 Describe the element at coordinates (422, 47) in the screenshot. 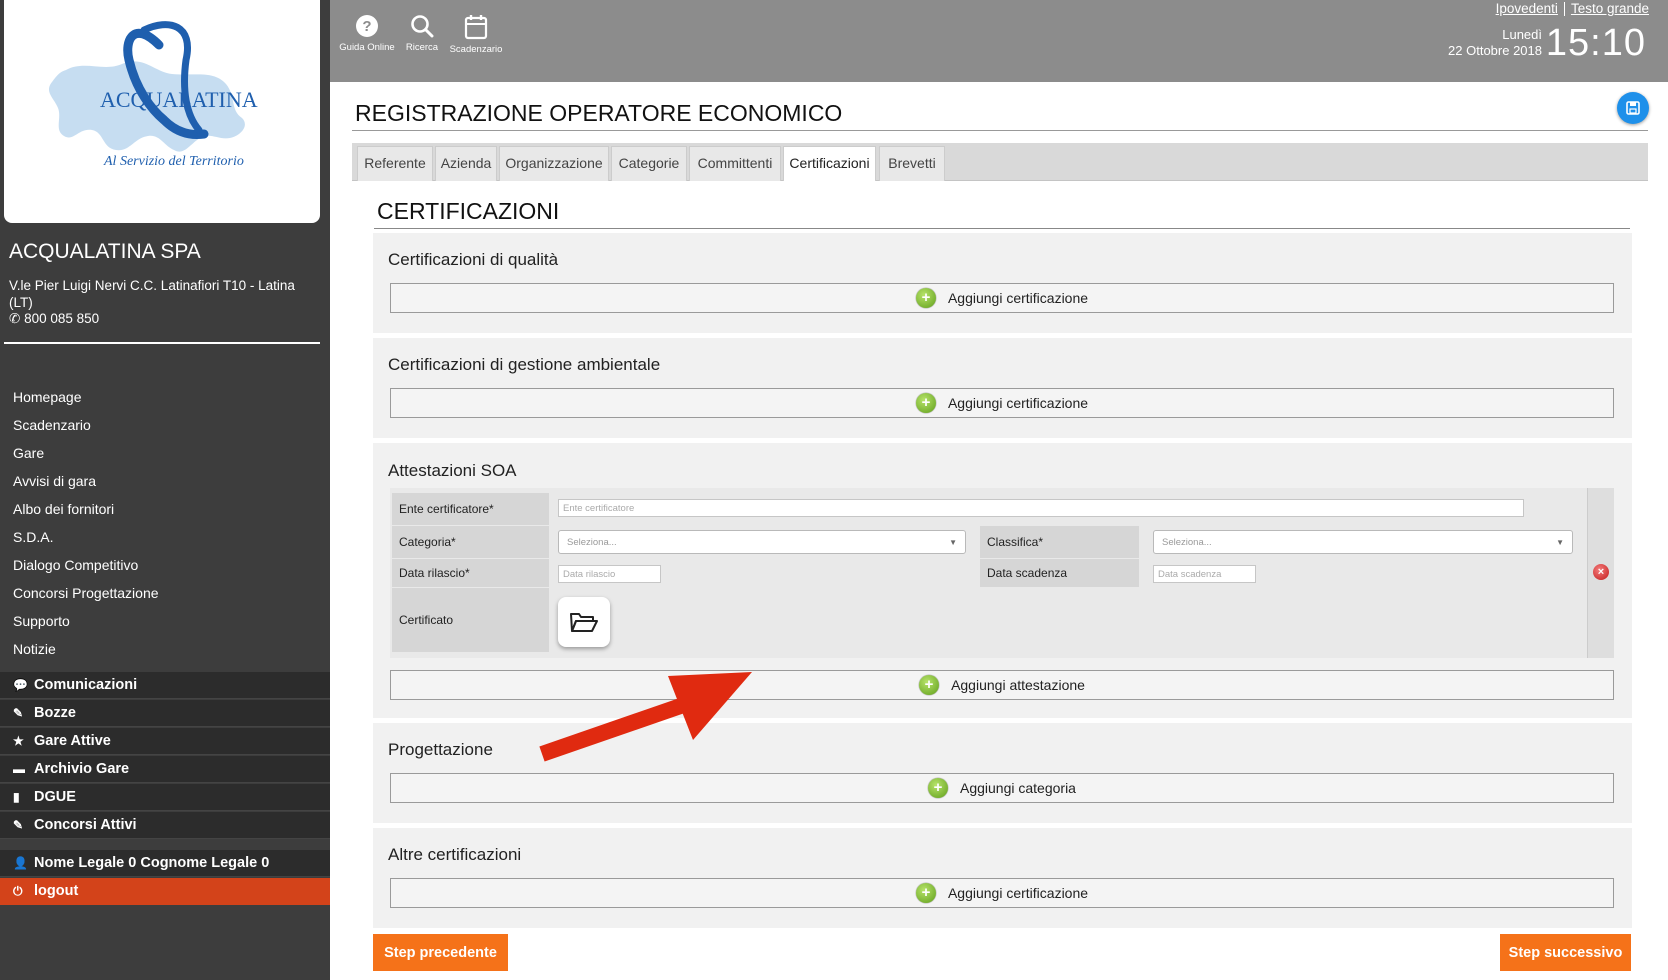

I see `ricerca-label: Ricerca` at that location.